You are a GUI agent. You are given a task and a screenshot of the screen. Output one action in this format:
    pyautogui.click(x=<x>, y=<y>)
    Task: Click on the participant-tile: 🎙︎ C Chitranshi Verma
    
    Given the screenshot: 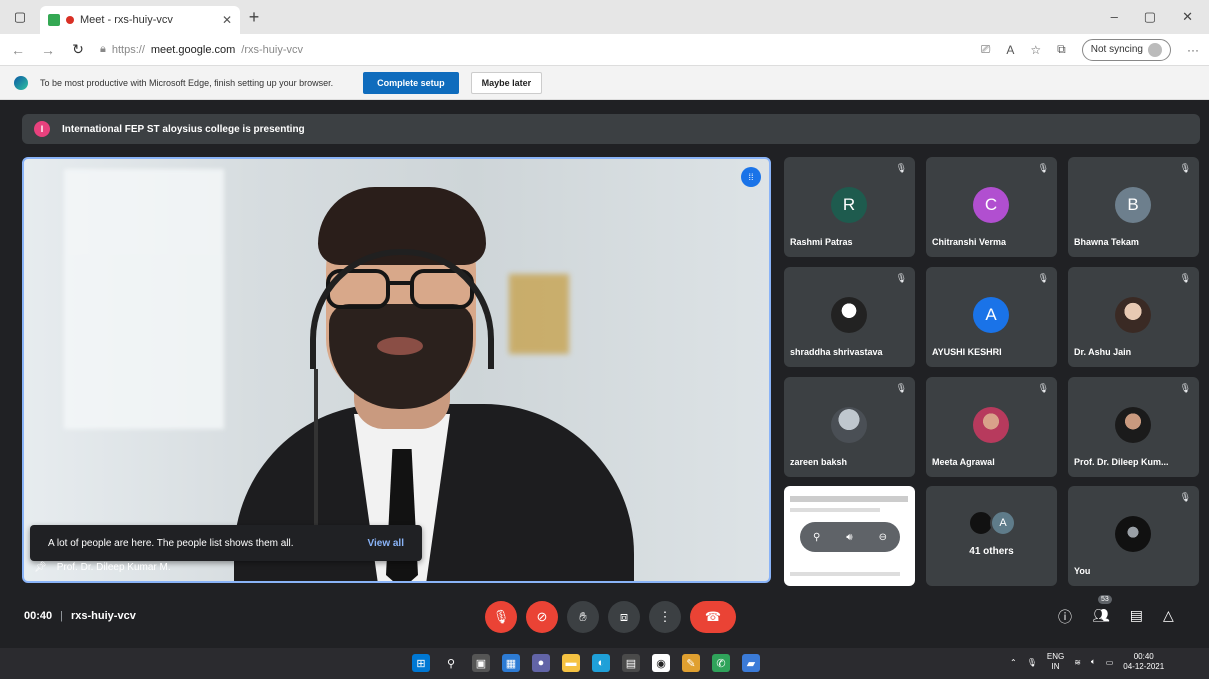 What is the action you would take?
    pyautogui.click(x=991, y=207)
    